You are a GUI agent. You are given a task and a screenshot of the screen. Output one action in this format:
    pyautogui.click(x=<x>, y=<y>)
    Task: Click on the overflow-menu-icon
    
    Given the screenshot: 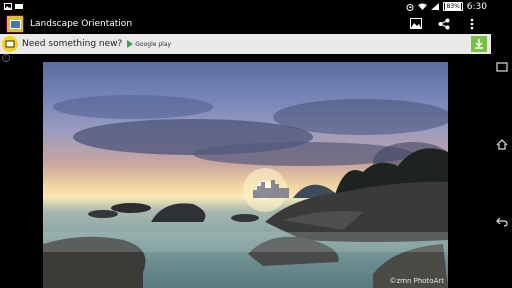 What is the action you would take?
    pyautogui.click(x=472, y=24)
    